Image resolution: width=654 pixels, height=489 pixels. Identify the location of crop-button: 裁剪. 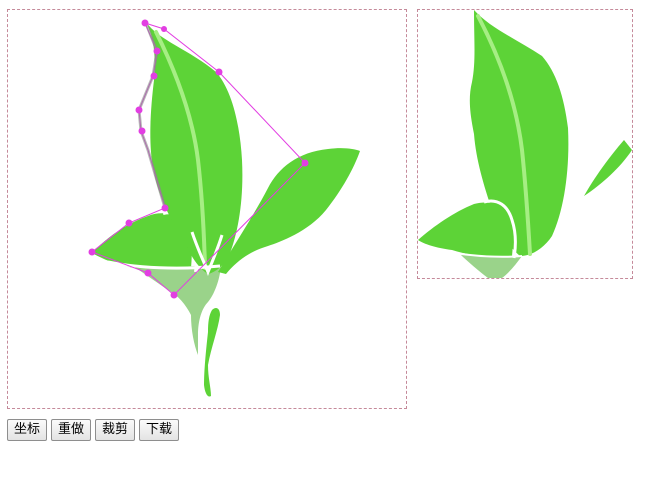
(115, 430).